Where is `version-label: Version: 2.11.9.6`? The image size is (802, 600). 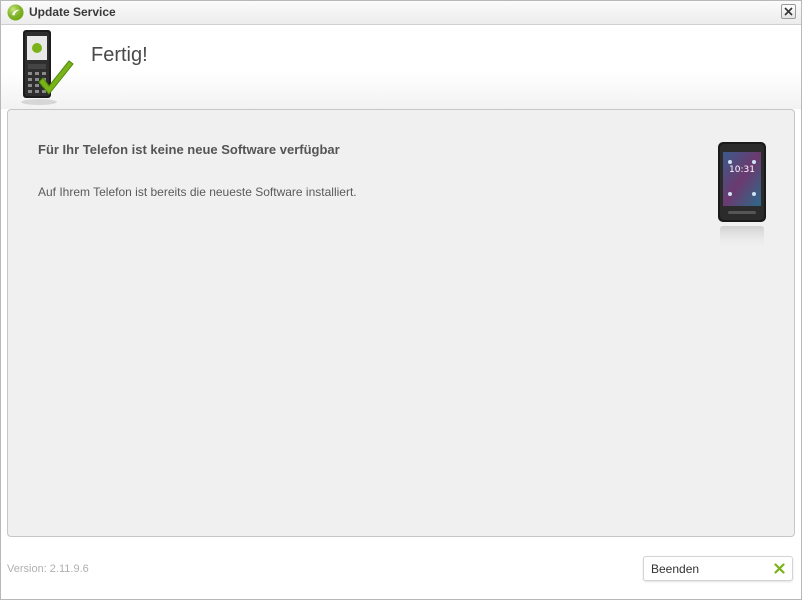
version-label: Version: 2.11.9.6 is located at coordinates (48, 569).